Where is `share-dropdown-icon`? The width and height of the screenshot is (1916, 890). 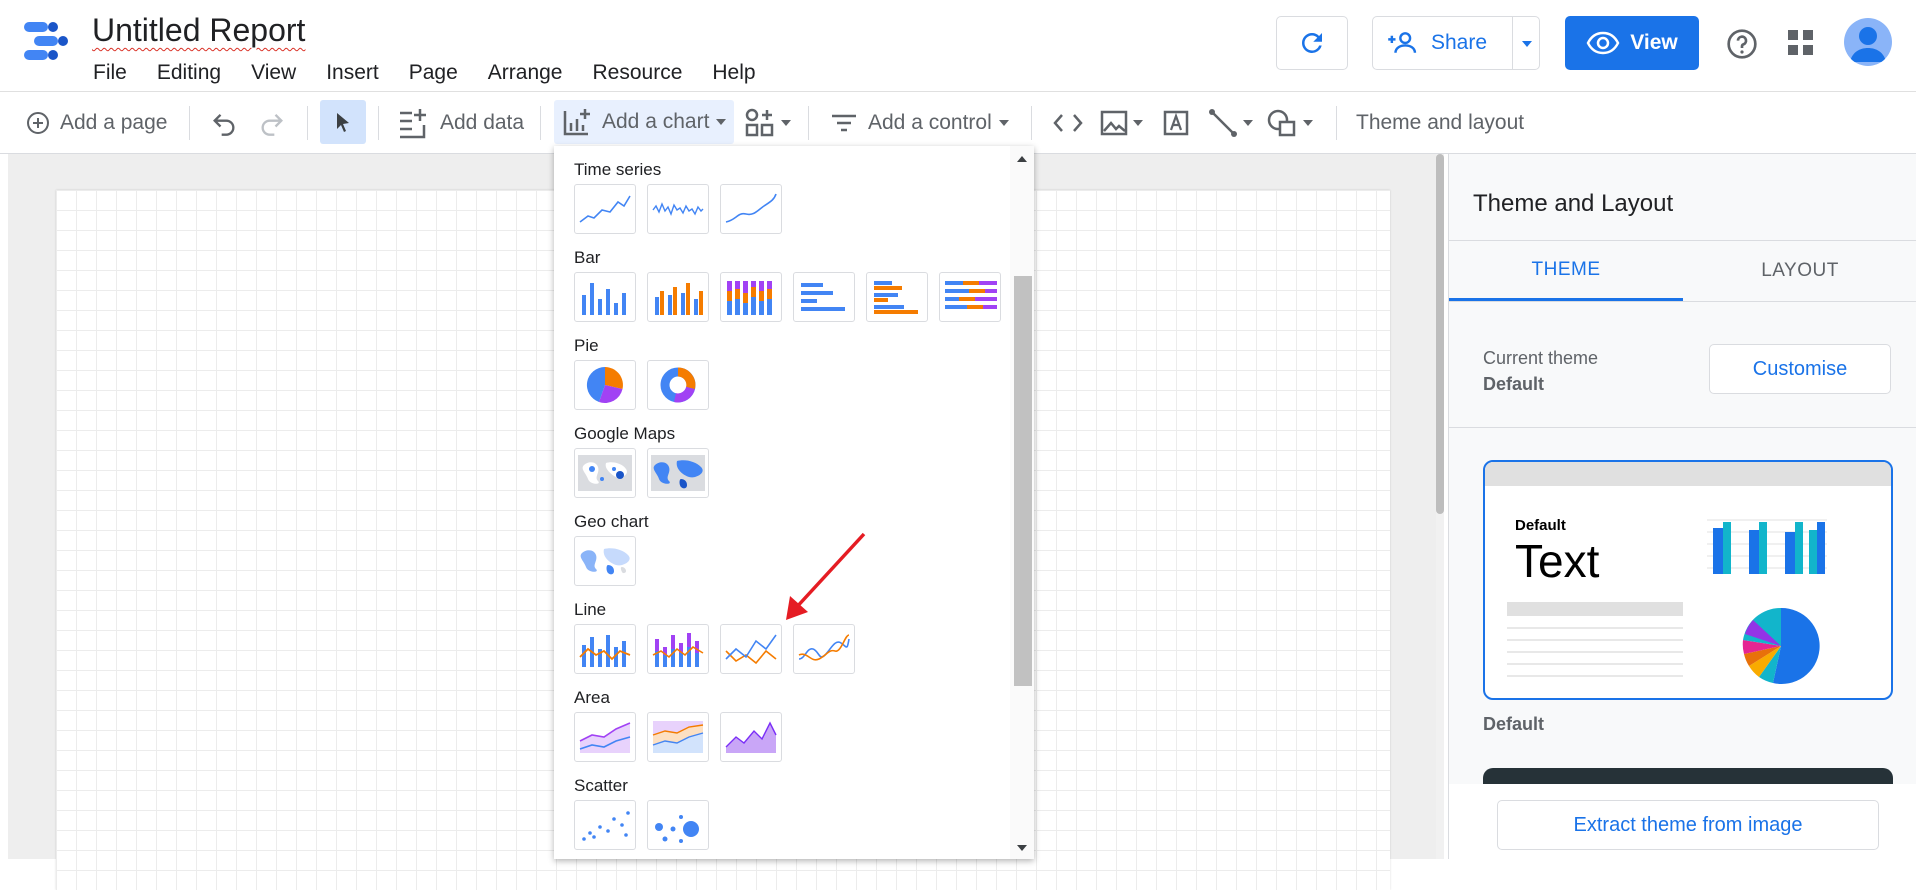 share-dropdown-icon is located at coordinates (1527, 44).